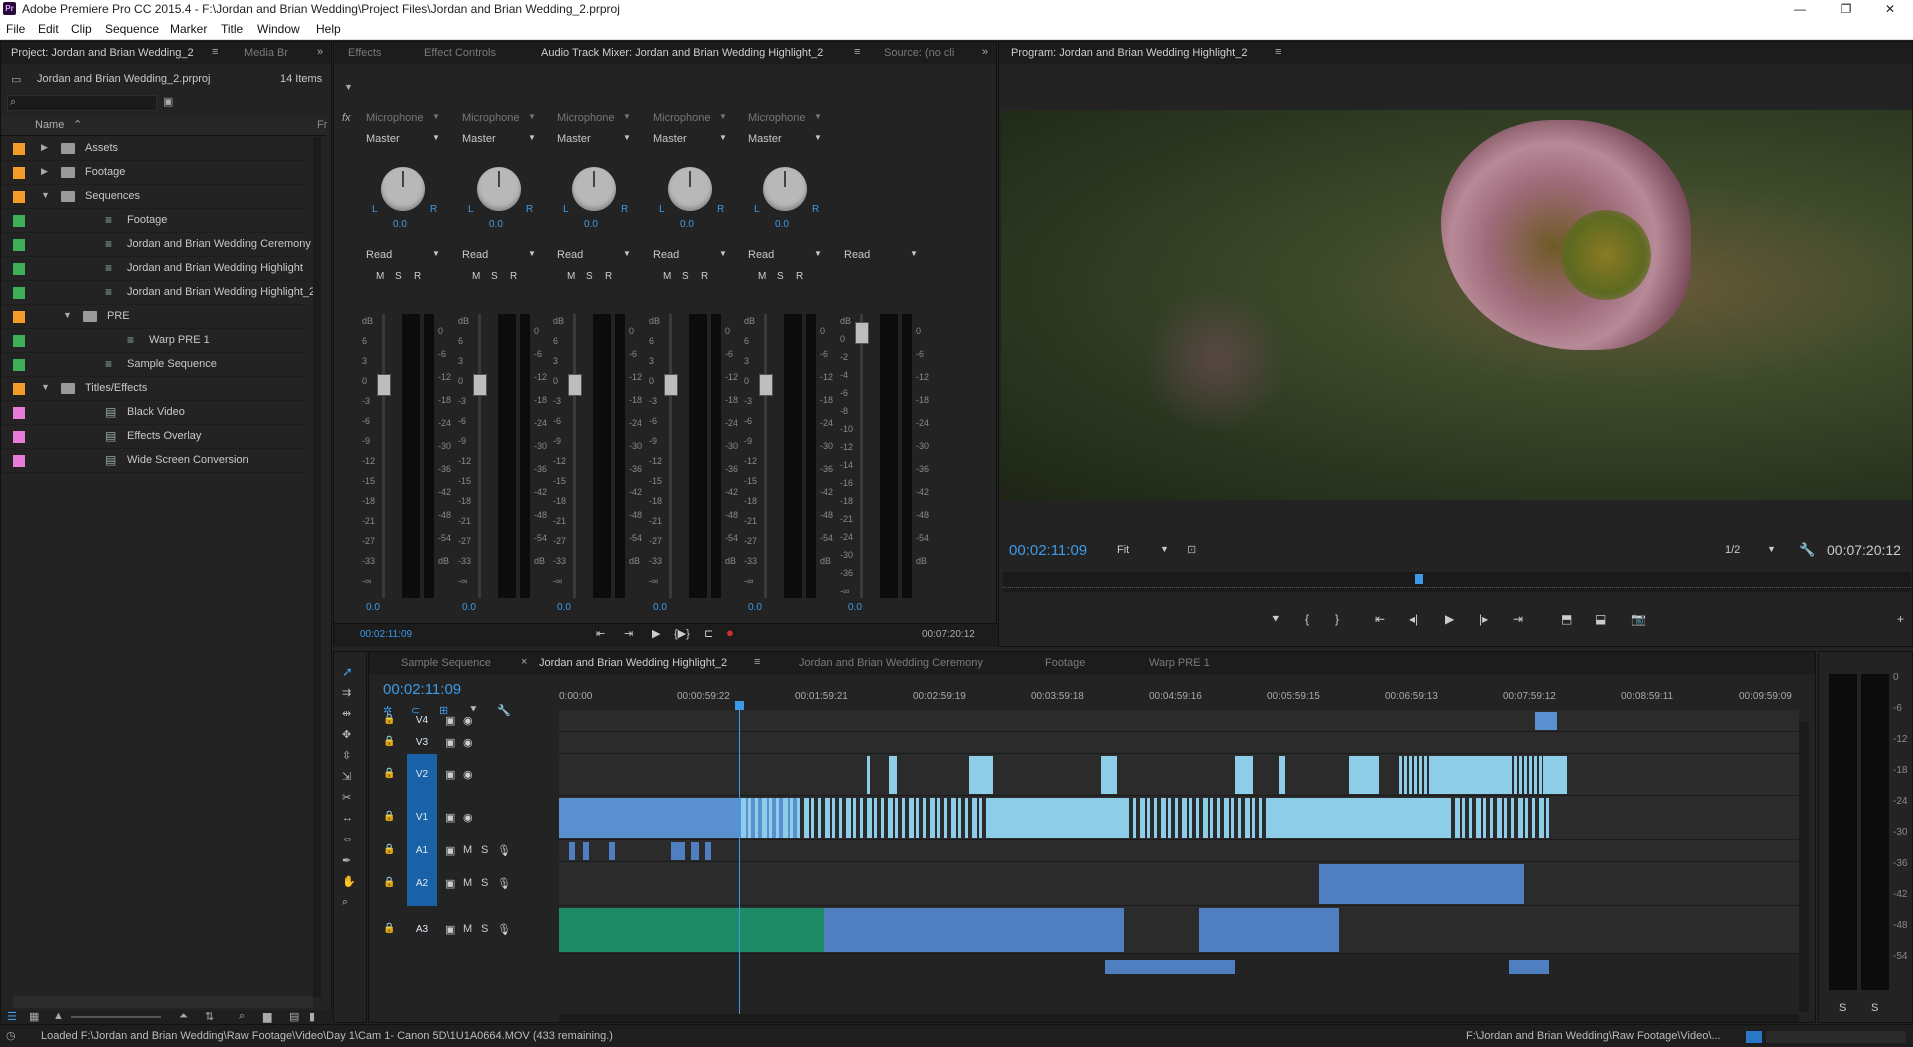 The image size is (1913, 1047). I want to click on list-view-icon: ☰, so click(12, 1016).